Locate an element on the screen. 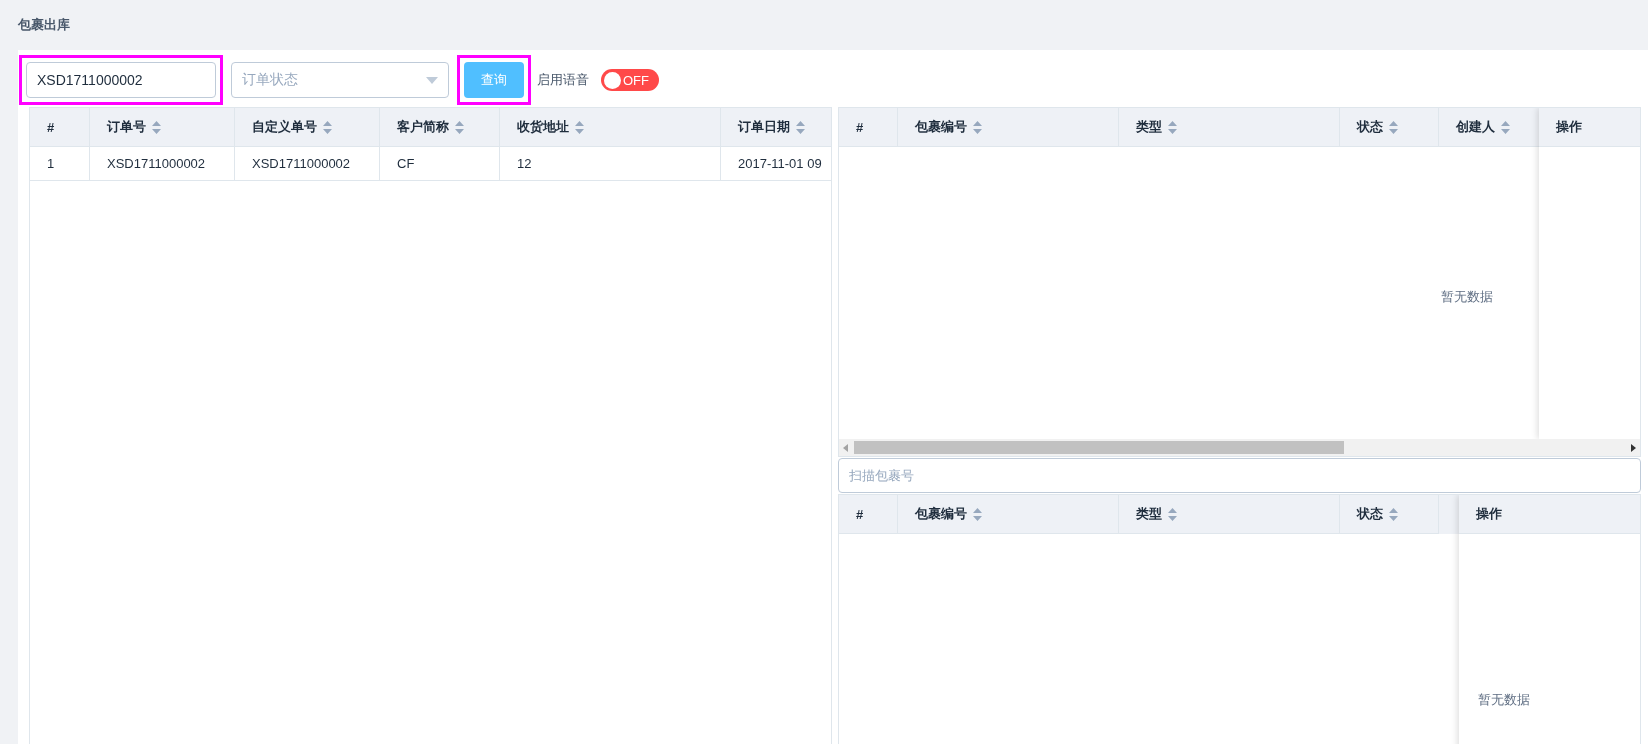  table-row: 1 XSD1711000002 XSD1711000002 CF 12 2017-11-01 09 is located at coordinates (430, 164).